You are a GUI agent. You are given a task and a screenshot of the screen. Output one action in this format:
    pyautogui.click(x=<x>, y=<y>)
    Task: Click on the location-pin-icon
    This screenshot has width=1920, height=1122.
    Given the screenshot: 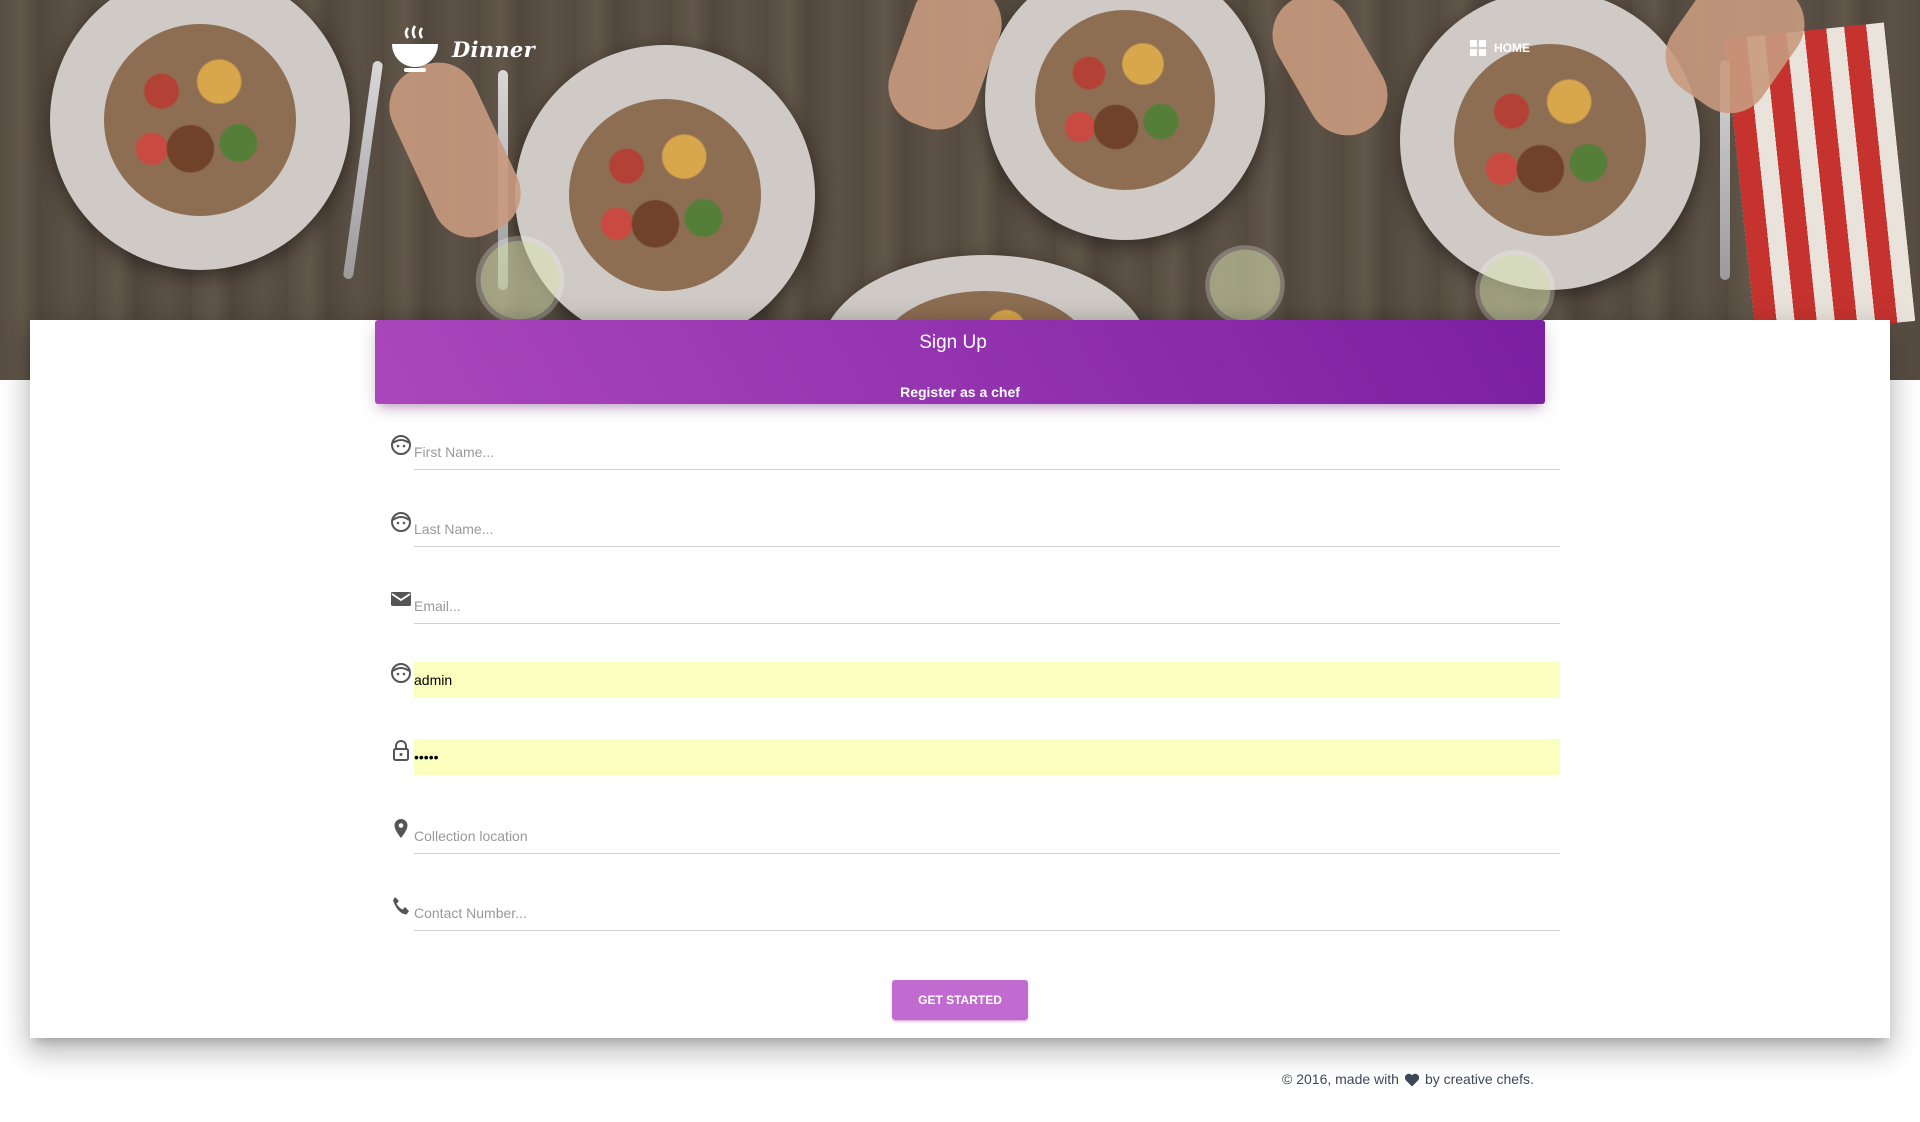 What is the action you would take?
    pyautogui.click(x=401, y=828)
    